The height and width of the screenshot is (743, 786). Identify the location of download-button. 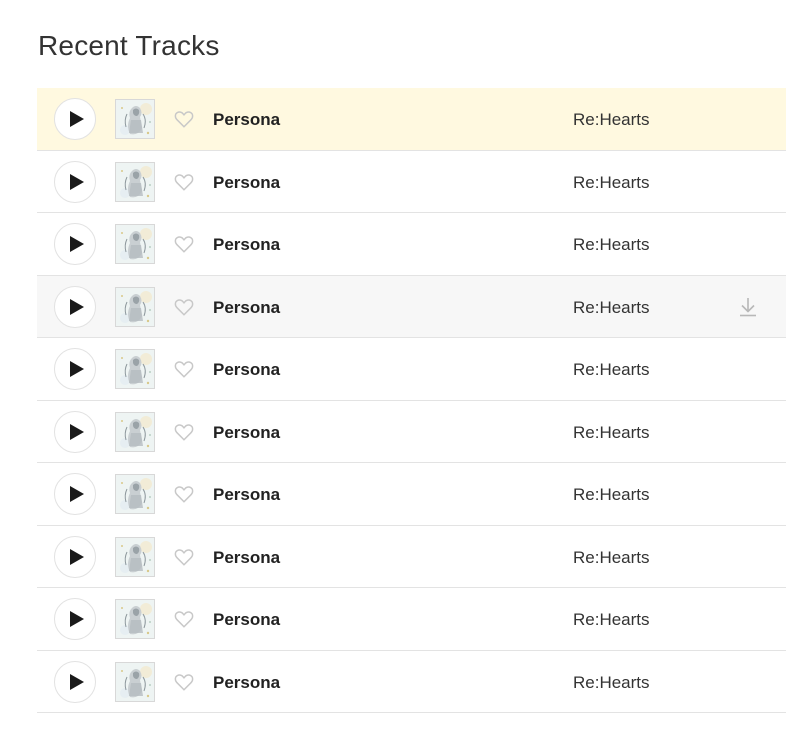
(748, 307).